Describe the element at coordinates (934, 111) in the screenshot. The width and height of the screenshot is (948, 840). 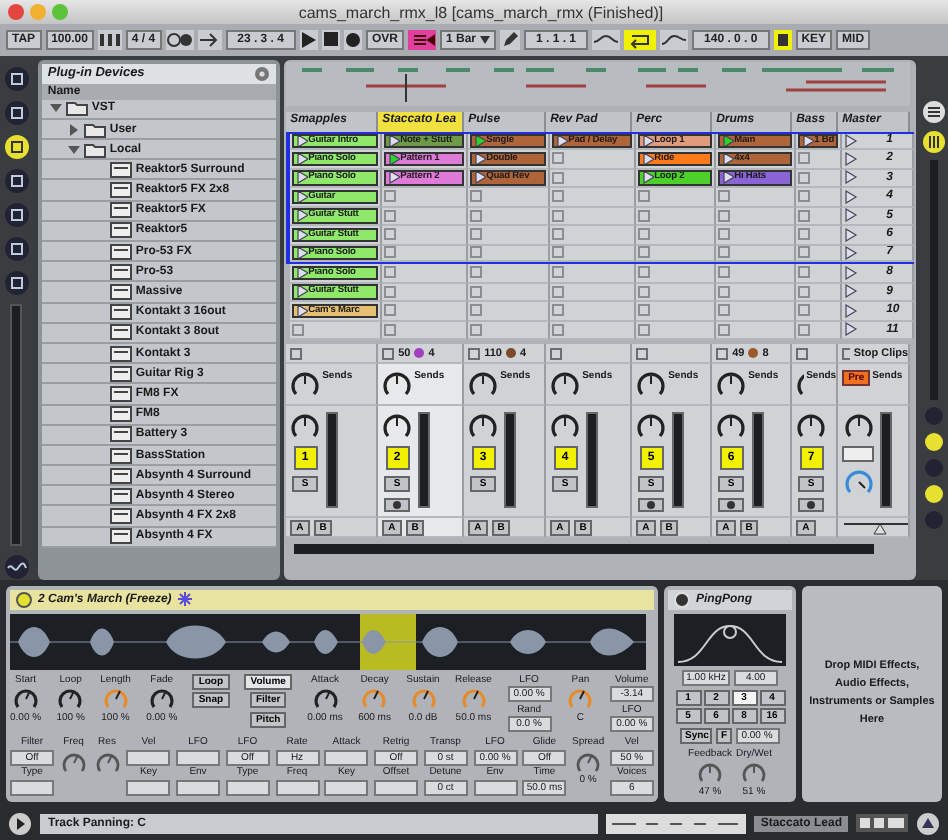
I see `list-icon` at that location.